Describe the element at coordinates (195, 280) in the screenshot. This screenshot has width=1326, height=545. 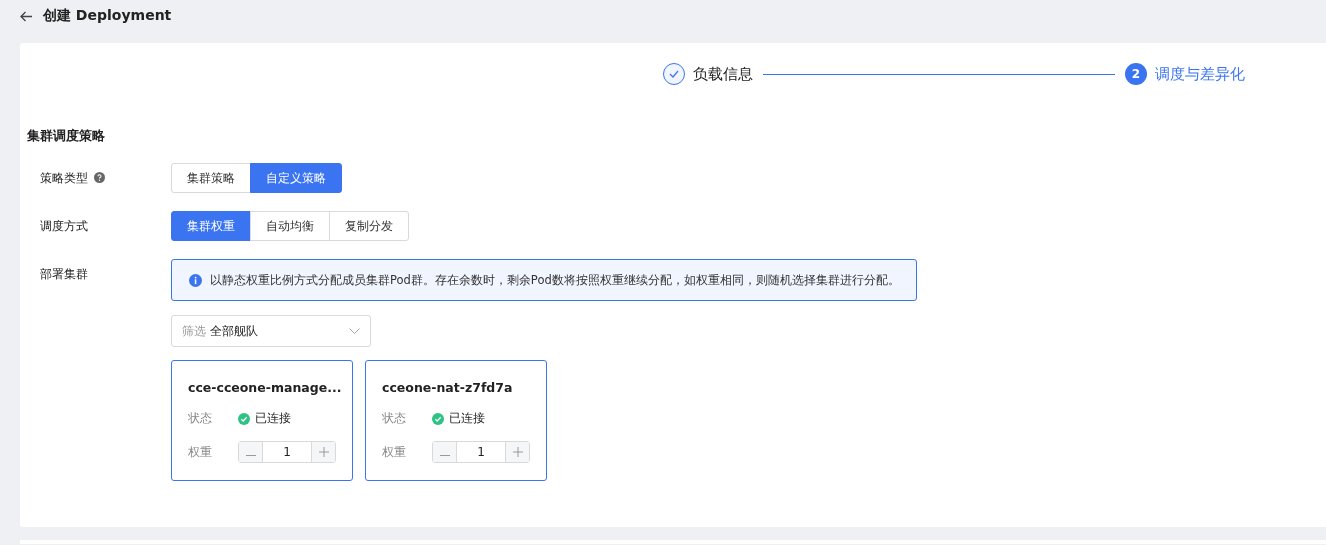
I see `info-icon` at that location.